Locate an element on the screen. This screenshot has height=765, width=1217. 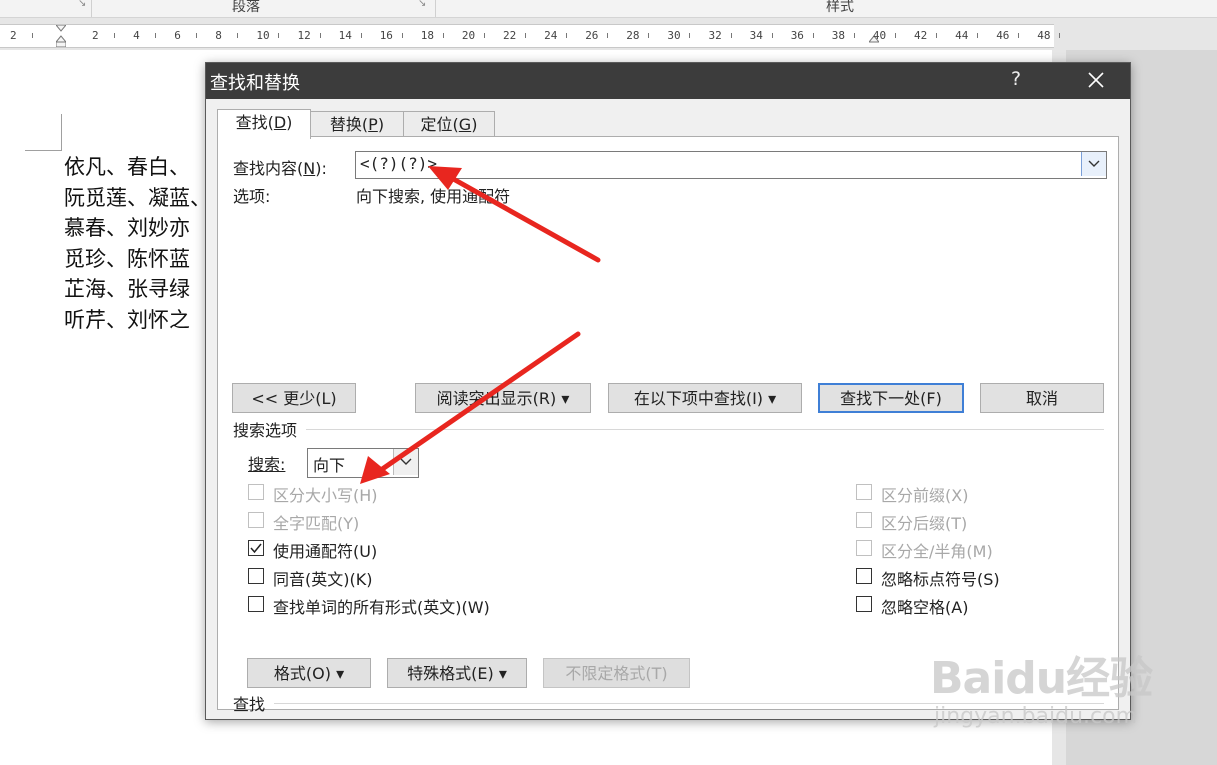
find-next-button: 查找下一处(F) is located at coordinates (891, 398).